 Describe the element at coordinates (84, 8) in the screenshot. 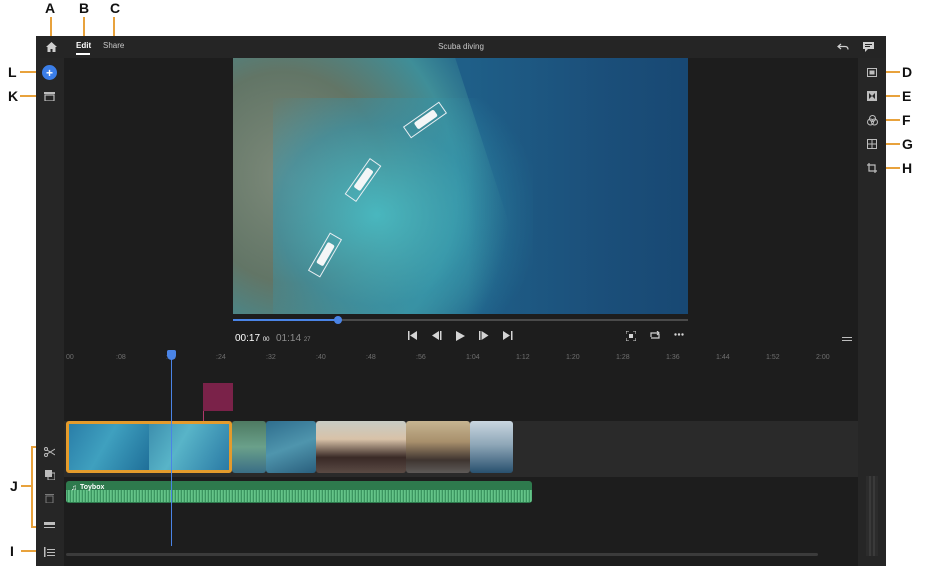

I see `callout-b: B` at that location.